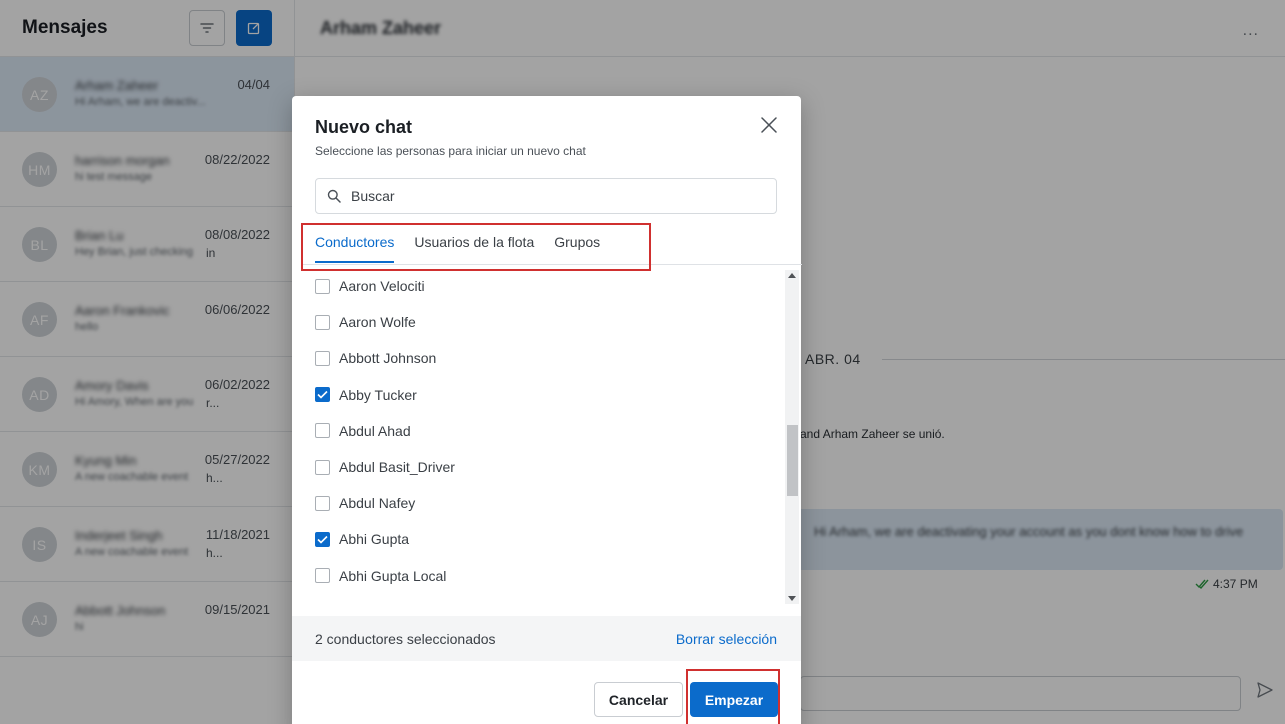  Describe the element at coordinates (393, 575) in the screenshot. I see `driver-name: Abhi Gupta Local` at that location.